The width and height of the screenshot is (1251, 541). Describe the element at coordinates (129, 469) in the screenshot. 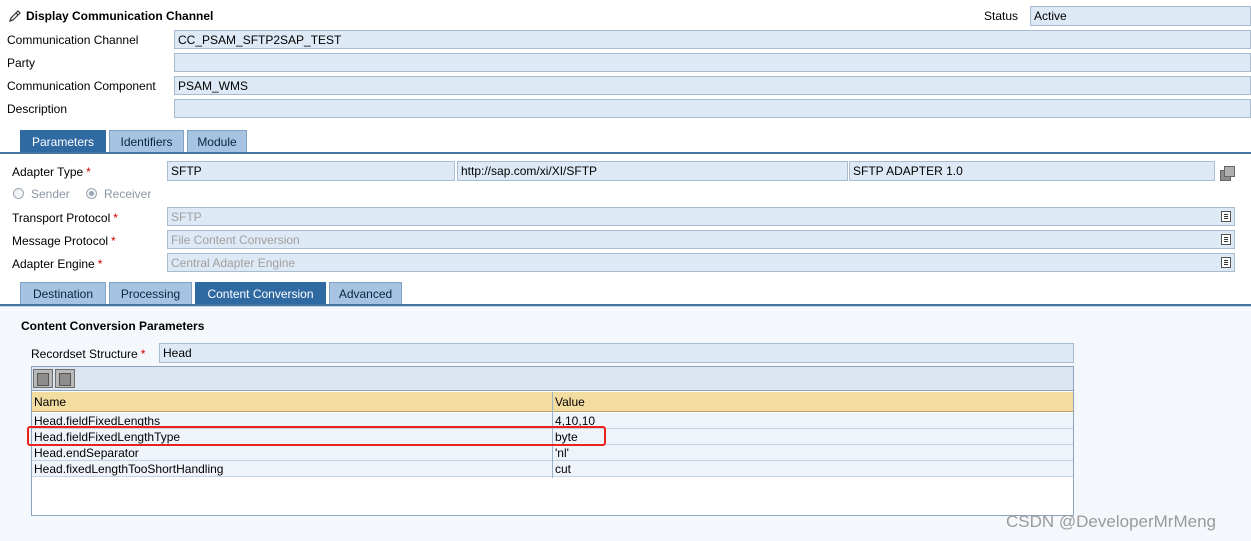

I see `row-name: Head.fixedLengthTooShortHandling` at that location.